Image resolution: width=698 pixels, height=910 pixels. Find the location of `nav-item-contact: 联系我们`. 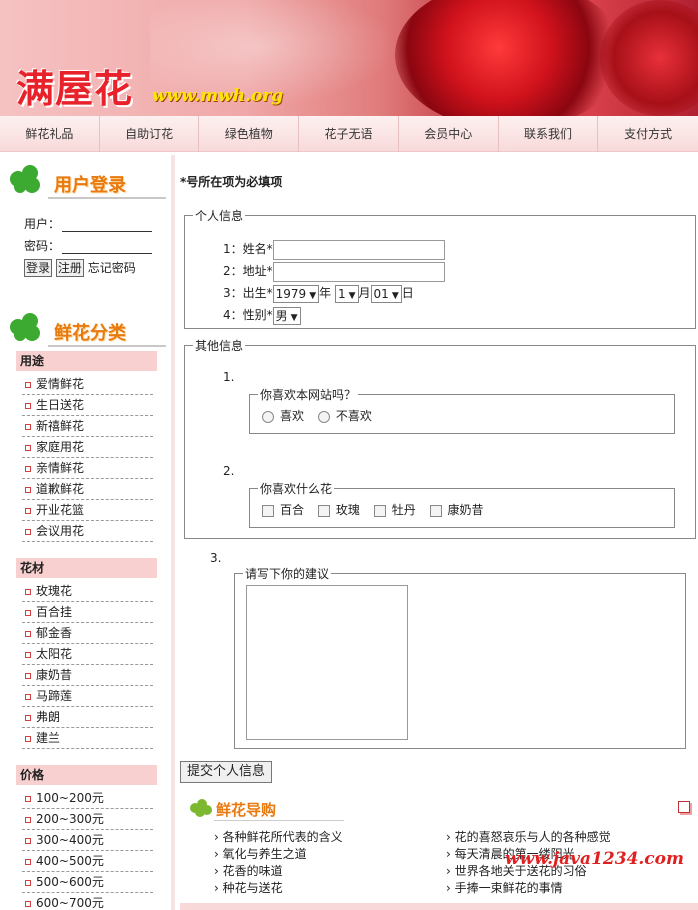

nav-item-contact: 联系我们 is located at coordinates (549, 134).